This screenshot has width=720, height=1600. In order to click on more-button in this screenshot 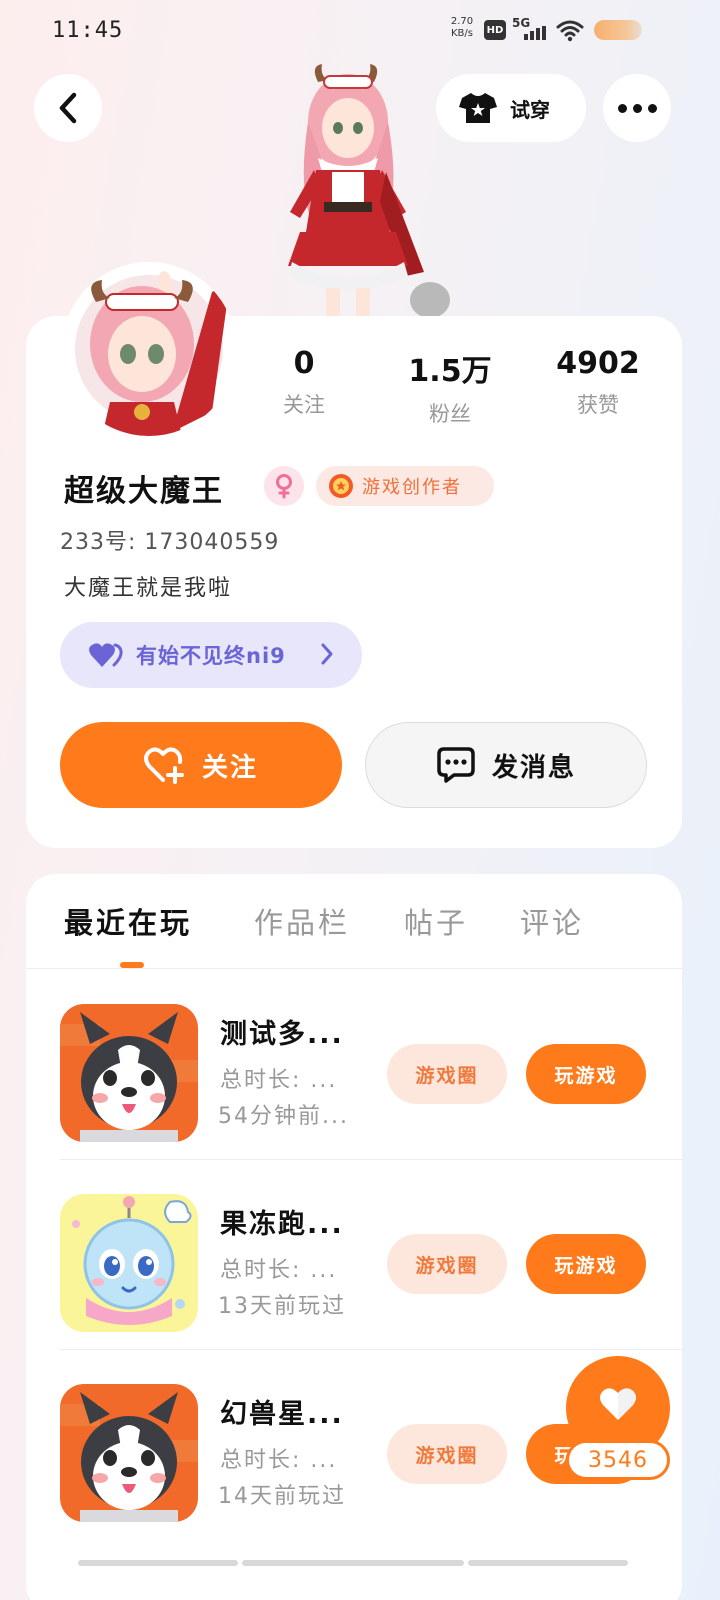, I will do `click(637, 108)`.